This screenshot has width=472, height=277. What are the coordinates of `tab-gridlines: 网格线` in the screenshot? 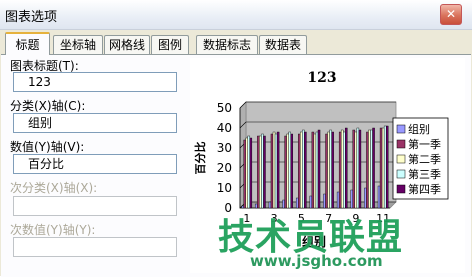 It's located at (127, 44).